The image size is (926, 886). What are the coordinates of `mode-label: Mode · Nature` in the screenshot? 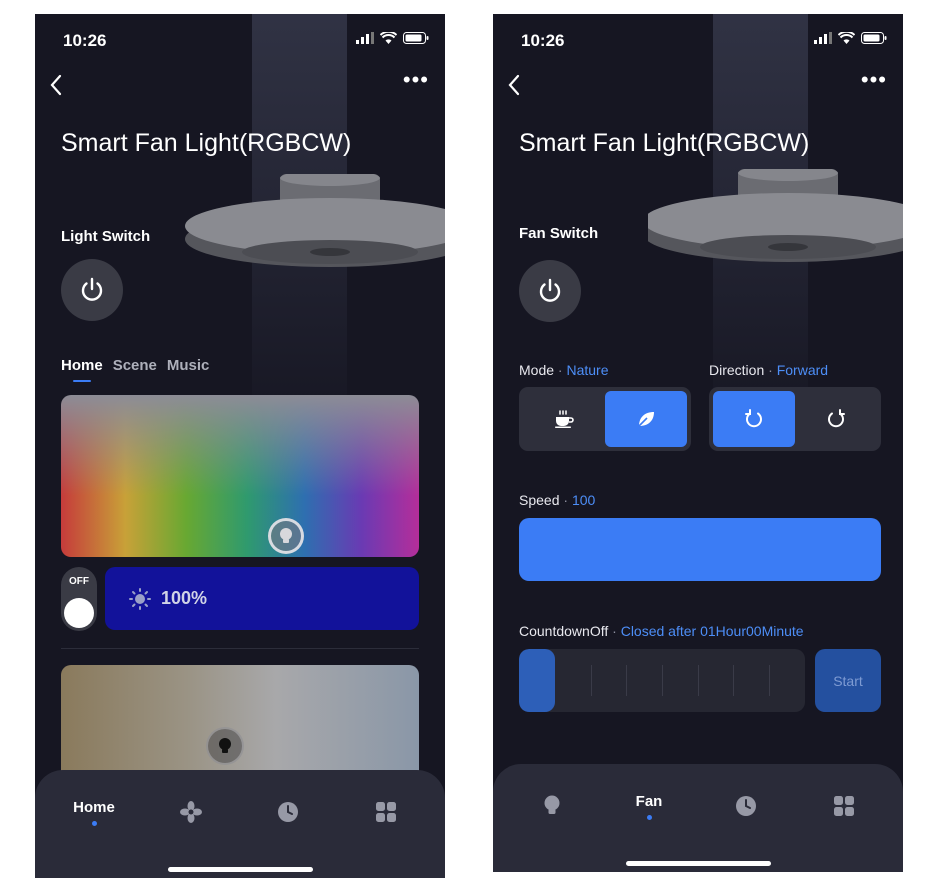 It's located at (564, 370).